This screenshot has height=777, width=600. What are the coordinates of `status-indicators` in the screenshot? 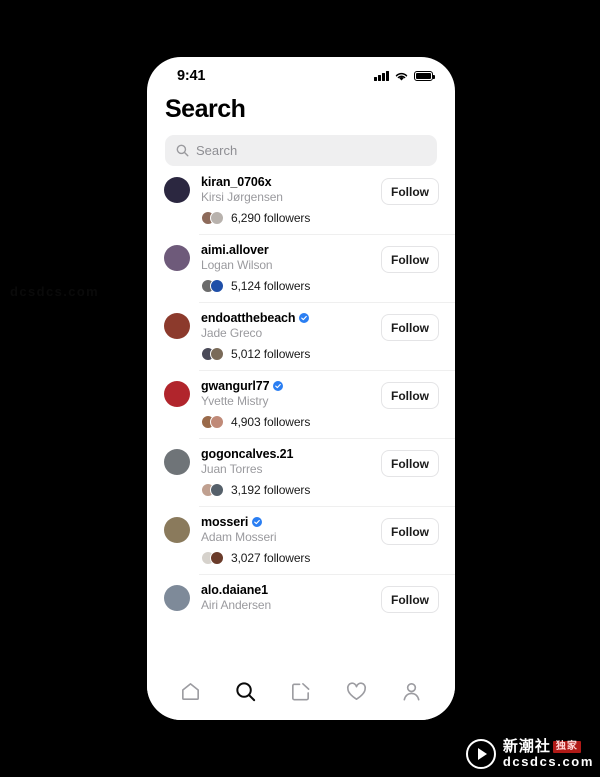 It's located at (405, 76).